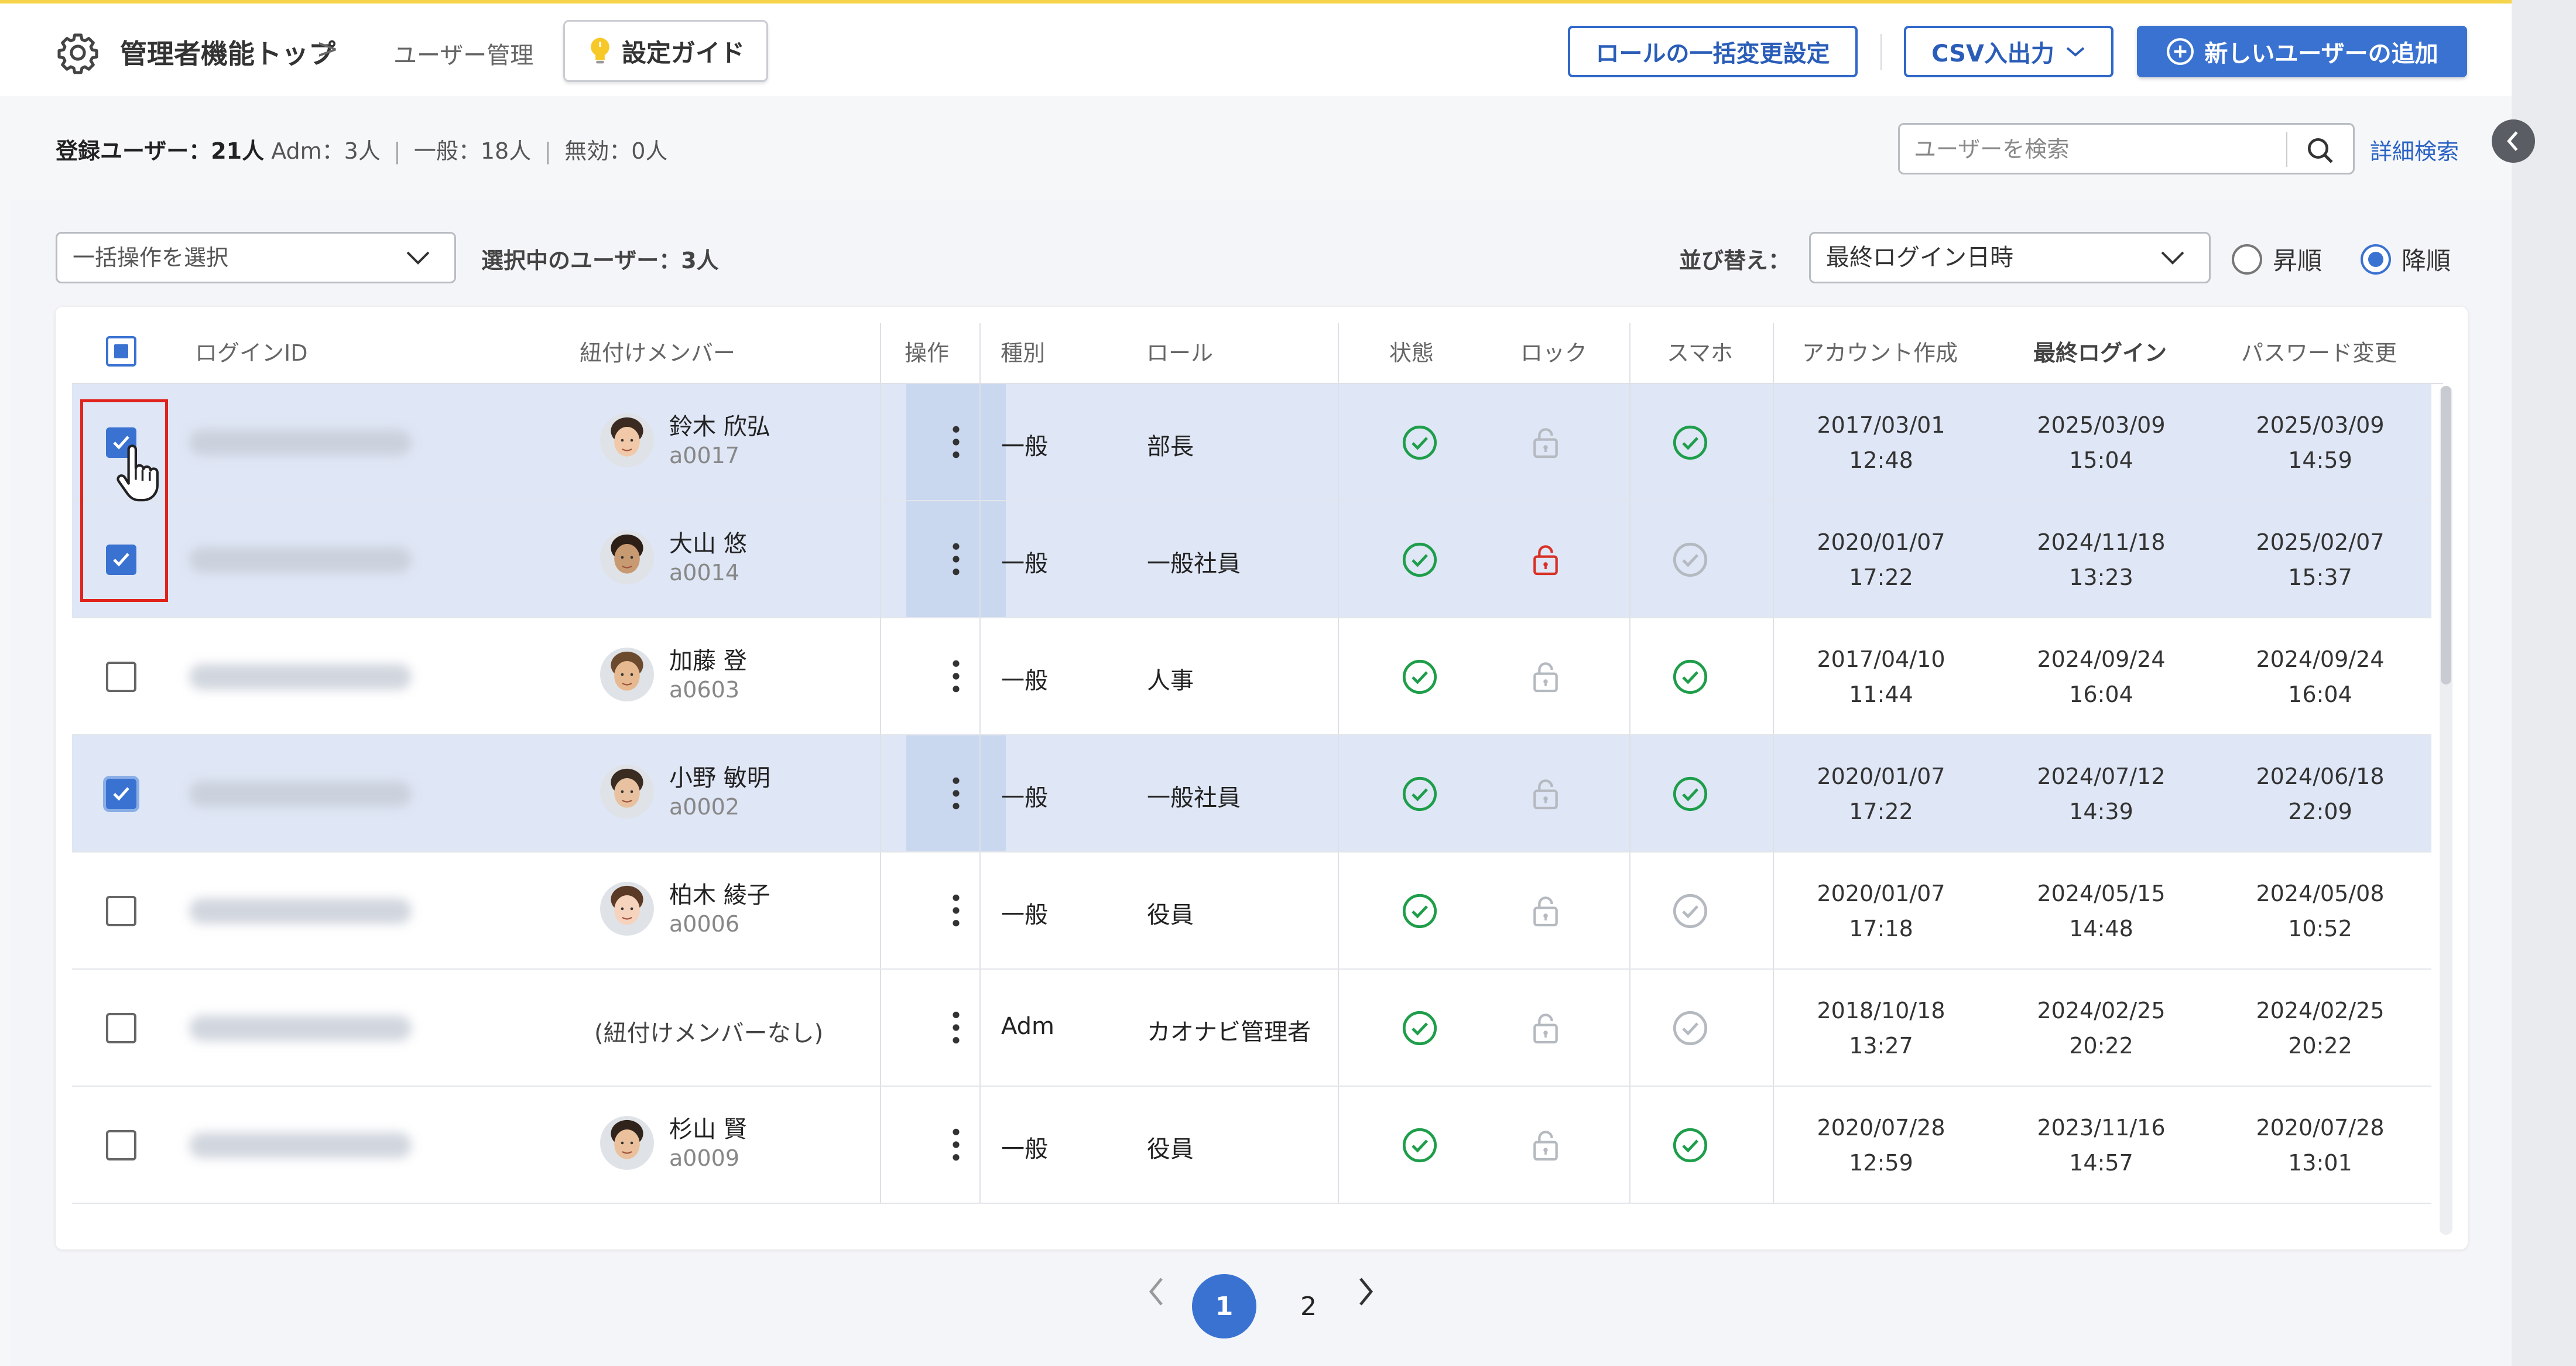 The width and height of the screenshot is (2576, 1366). Describe the element at coordinates (1308, 1306) in the screenshot. I see `page-2-button: 2` at that location.